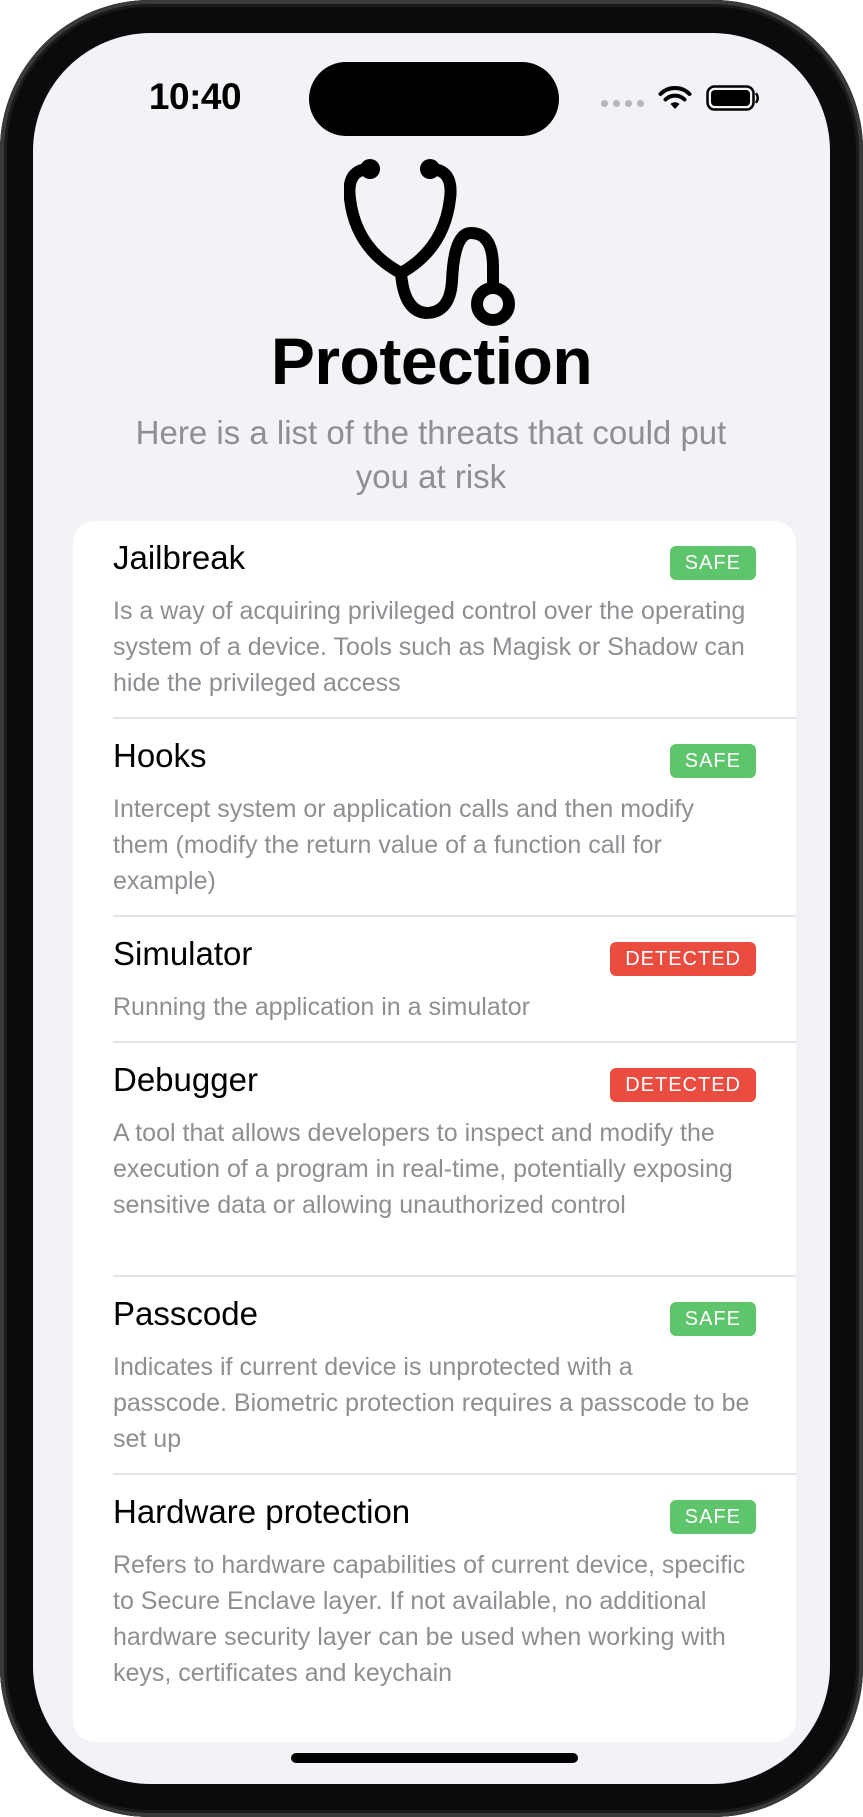 This screenshot has height=1817, width=863. I want to click on threat-name: Hooks, so click(160, 755).